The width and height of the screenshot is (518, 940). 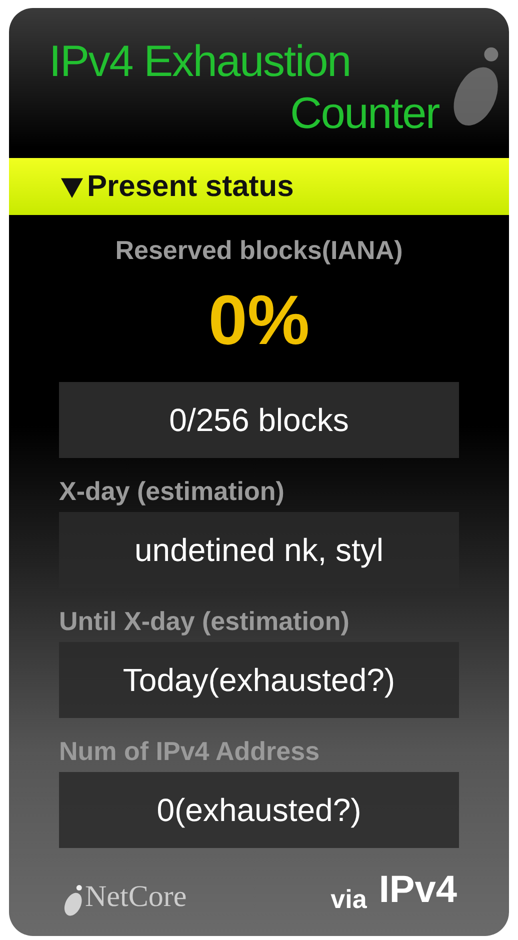 I want to click on section-header: Present status, so click(x=259, y=186).